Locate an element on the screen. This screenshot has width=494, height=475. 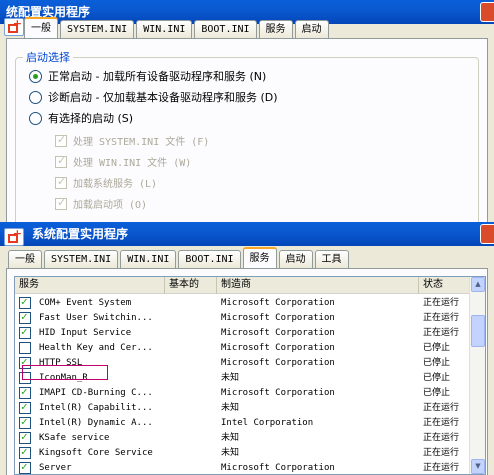
process-win-ini-option: 处理 WIN.INI 文件 (W) is located at coordinates (123, 161).